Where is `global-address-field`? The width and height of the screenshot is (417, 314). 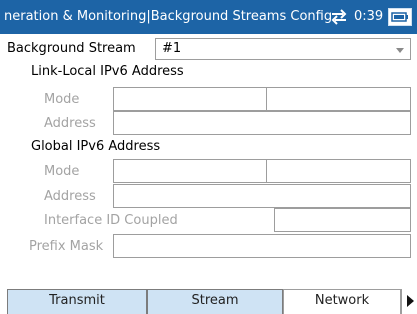 global-address-field is located at coordinates (262, 196).